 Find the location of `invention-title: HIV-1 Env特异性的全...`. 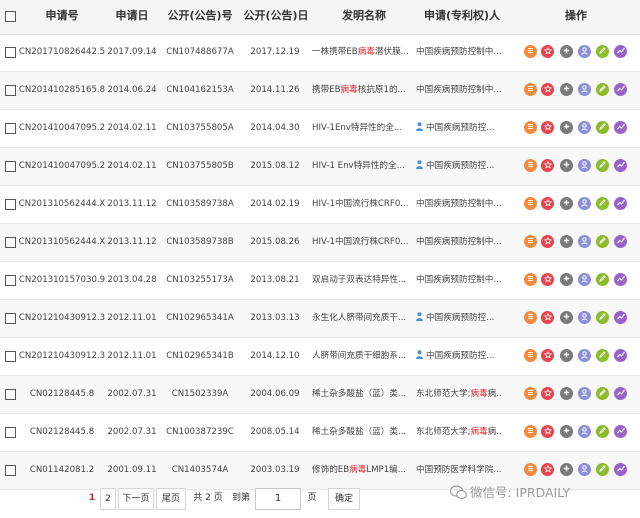

invention-title: HIV-1 Env特异性的全... is located at coordinates (360, 166).